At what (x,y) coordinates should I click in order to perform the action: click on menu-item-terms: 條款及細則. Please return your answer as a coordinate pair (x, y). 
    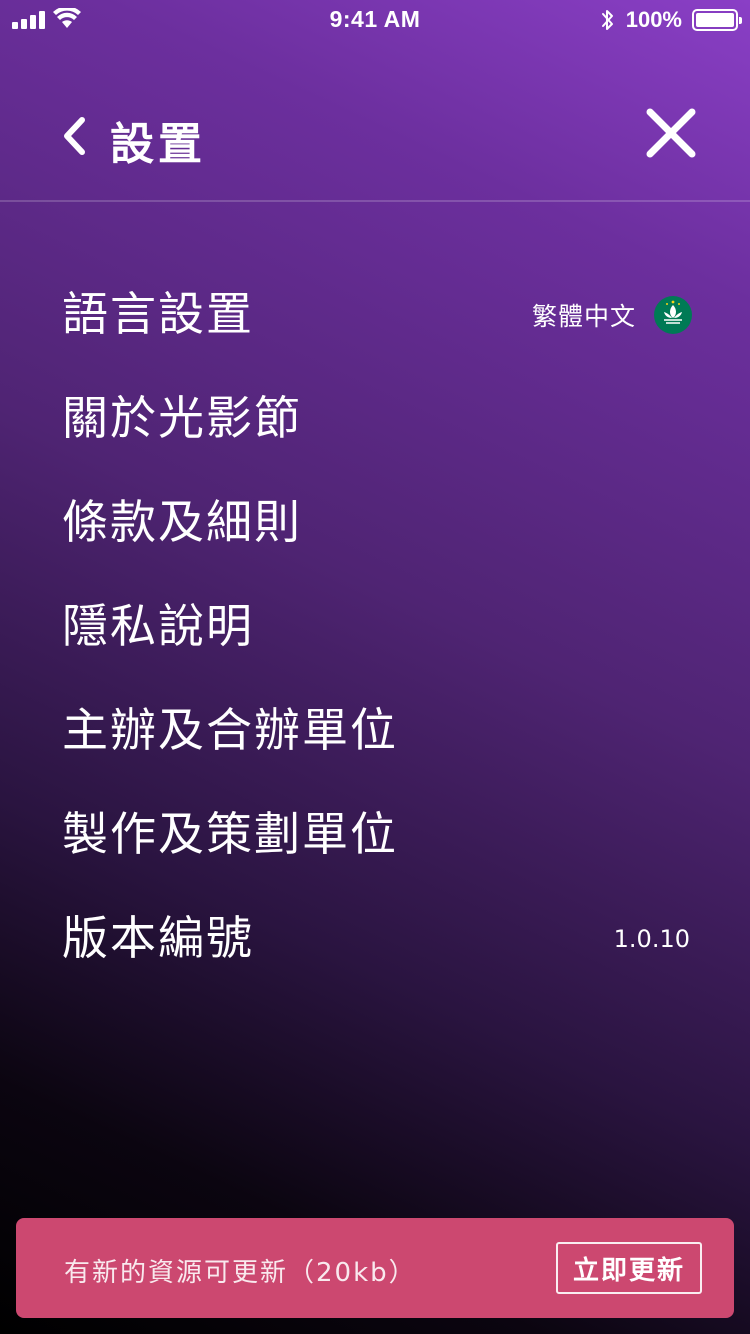
    Looking at the image, I should click on (375, 520).